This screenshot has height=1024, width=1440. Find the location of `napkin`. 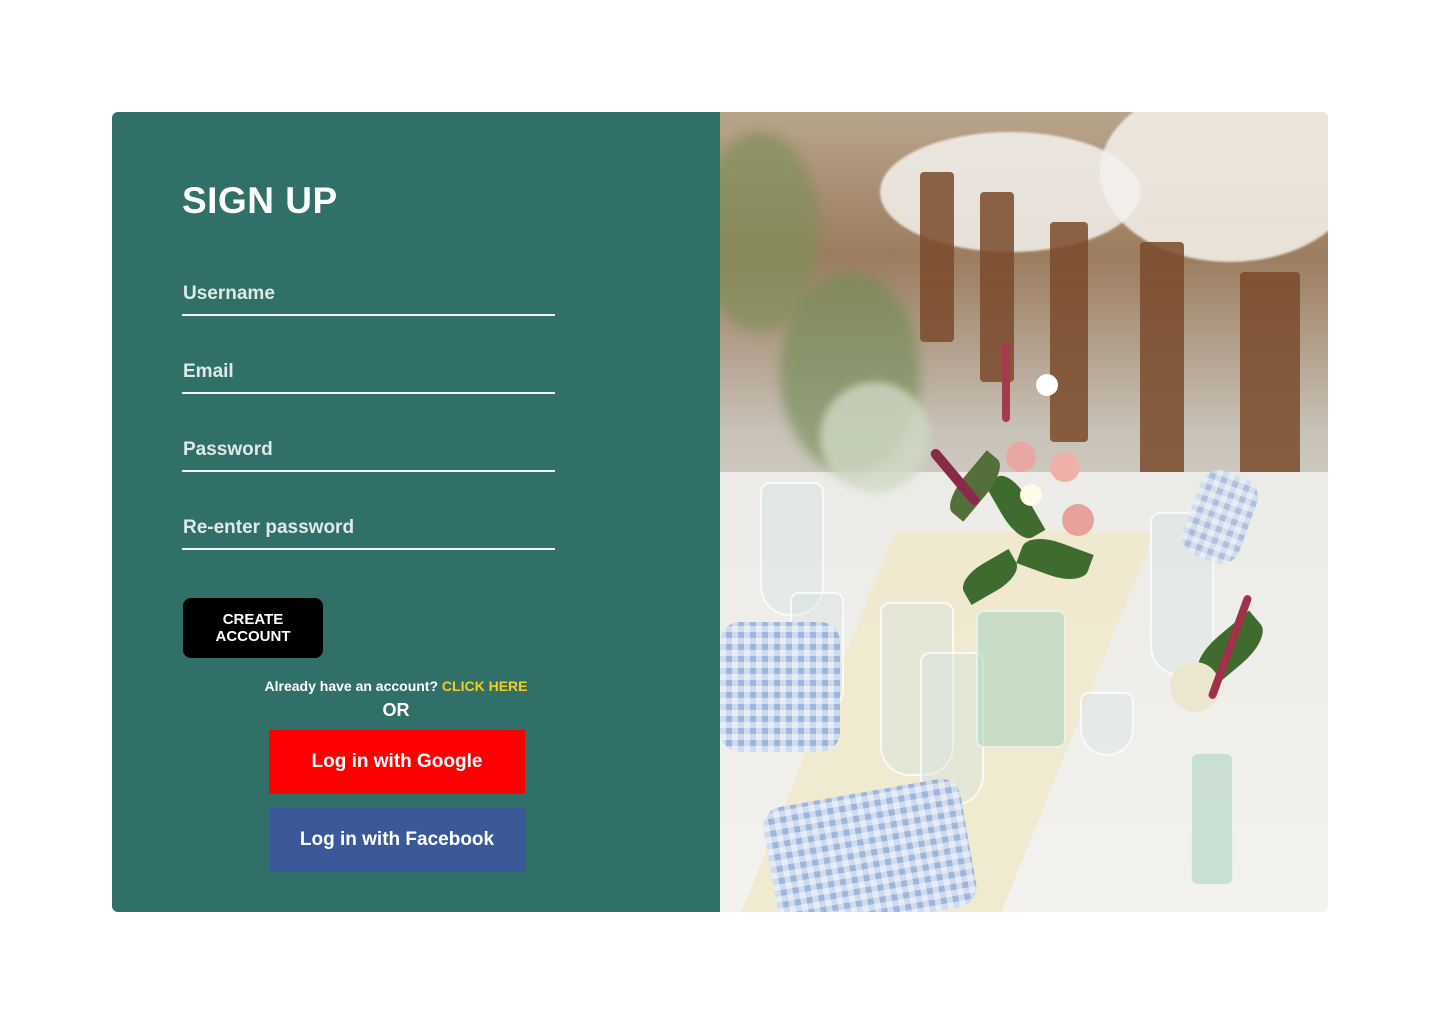

napkin is located at coordinates (780, 687).